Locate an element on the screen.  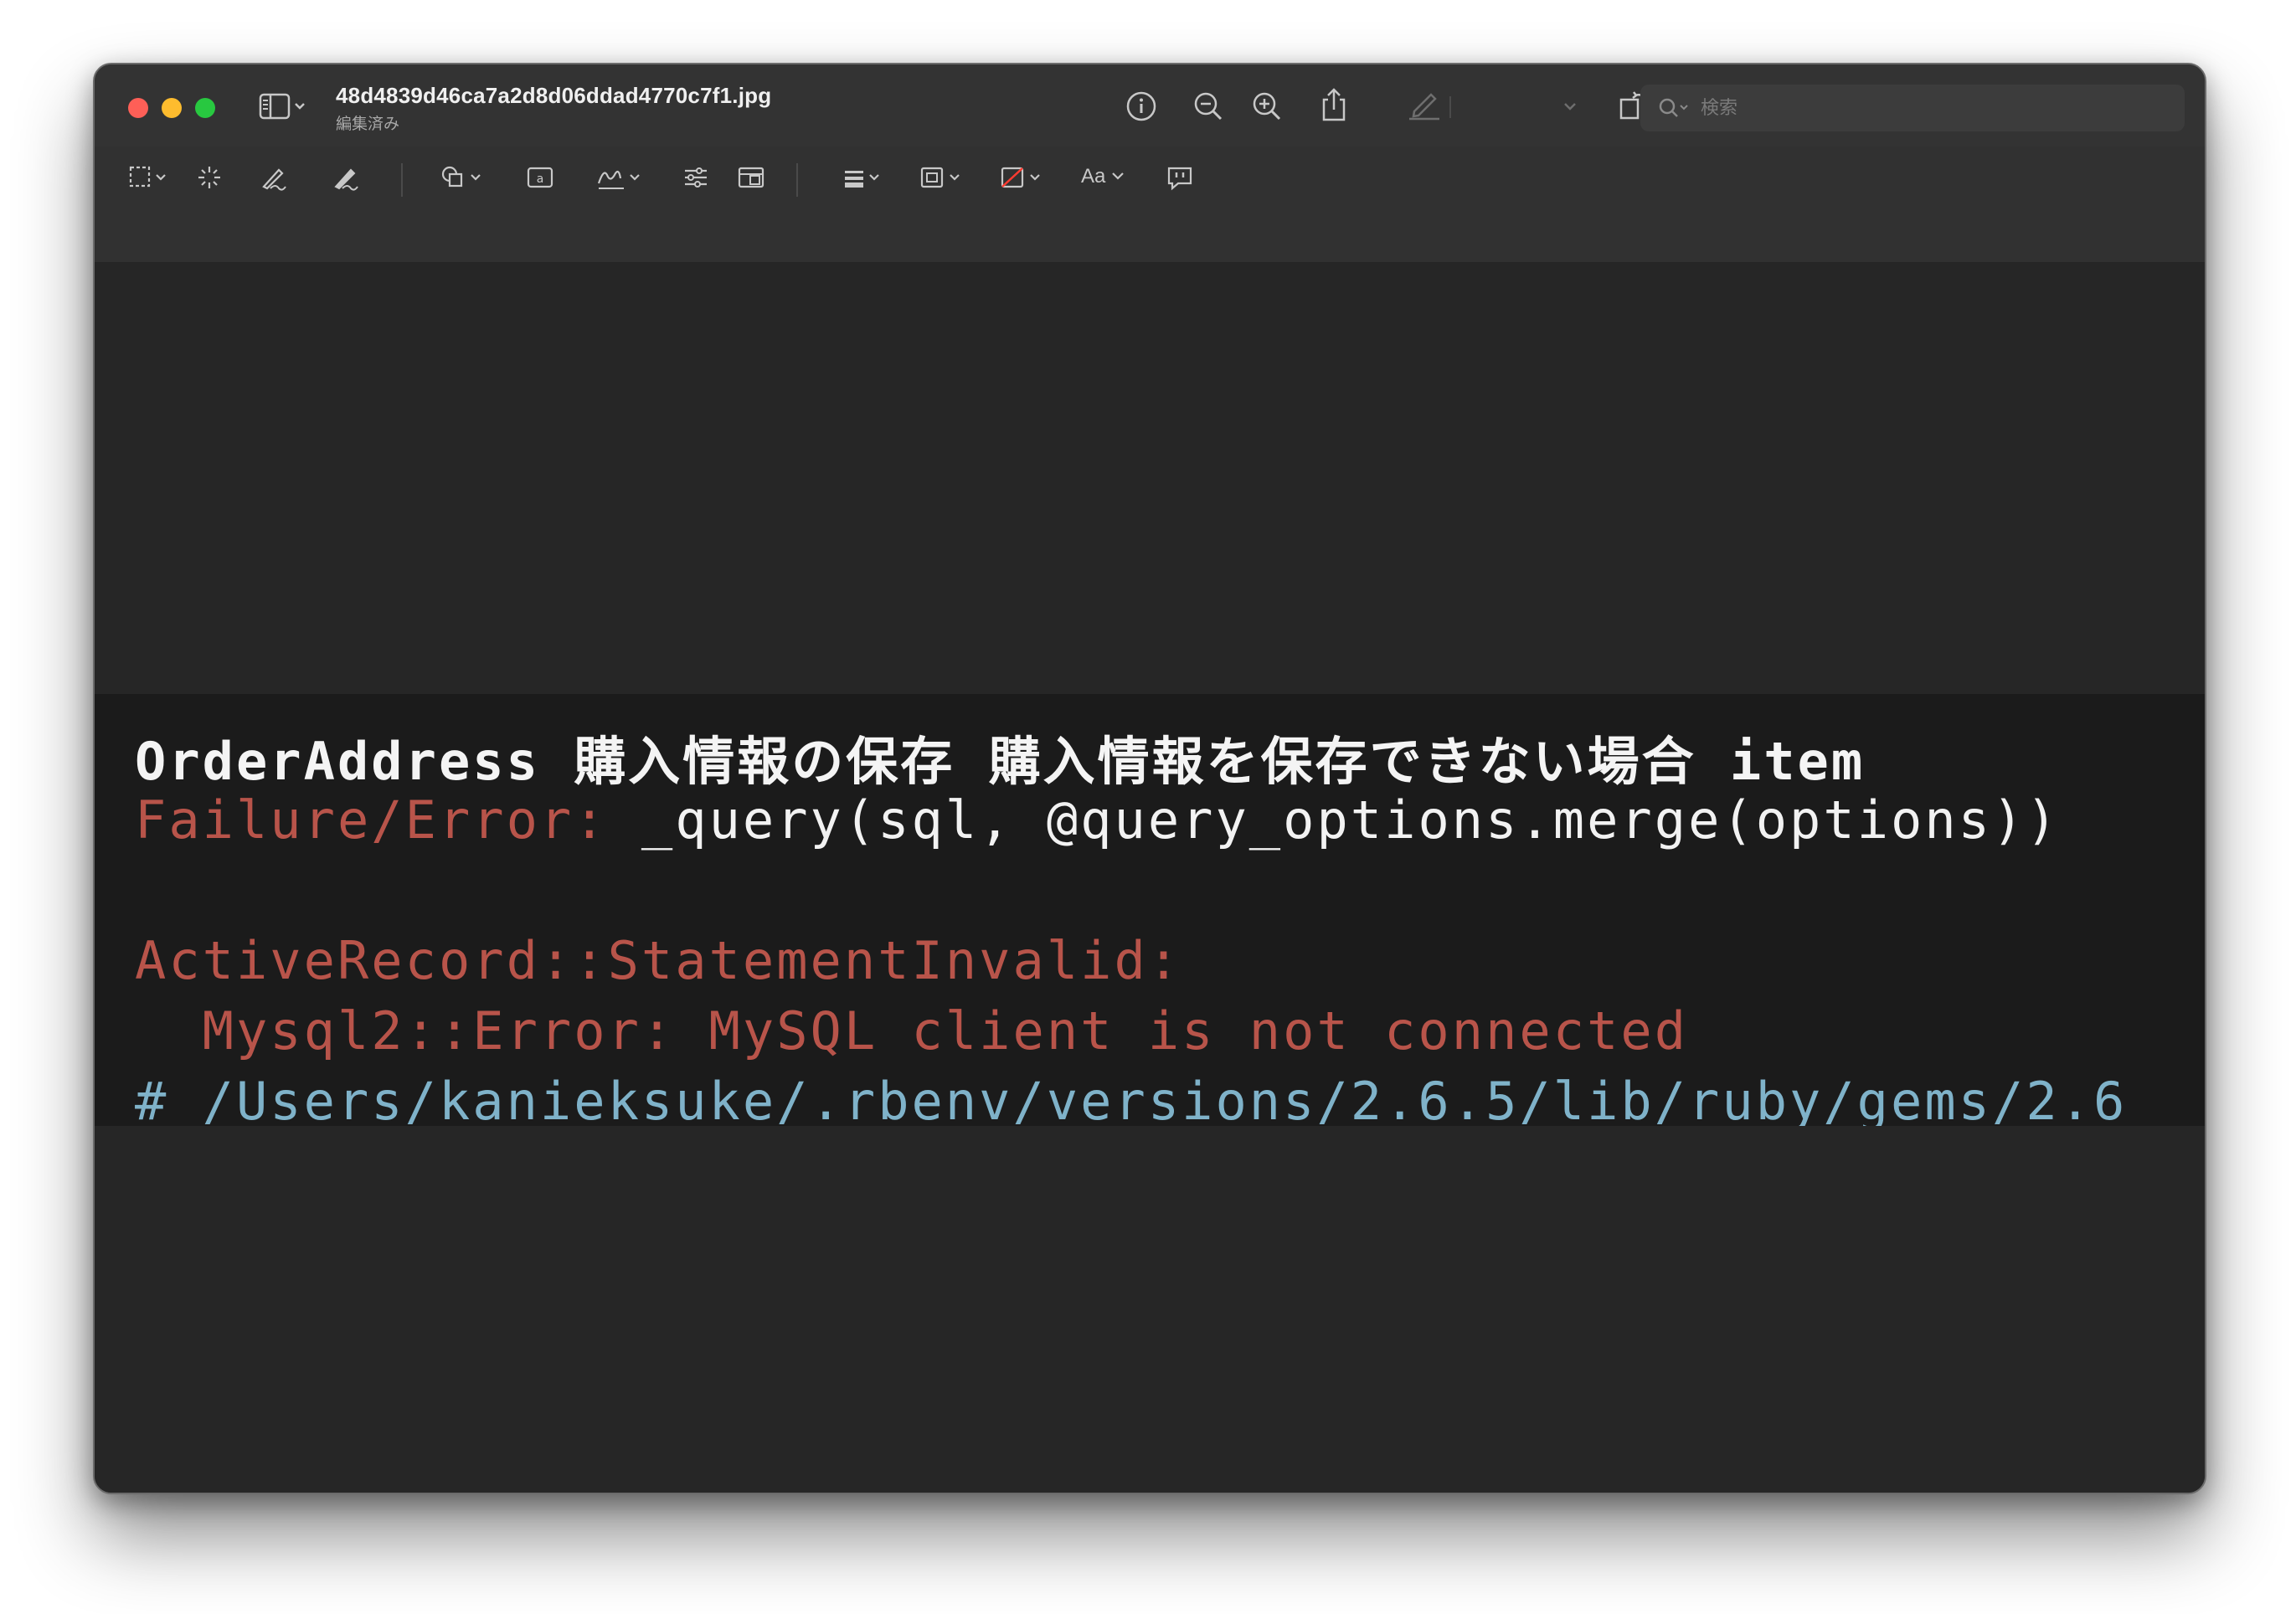
adjust-color-button is located at coordinates (696, 177).